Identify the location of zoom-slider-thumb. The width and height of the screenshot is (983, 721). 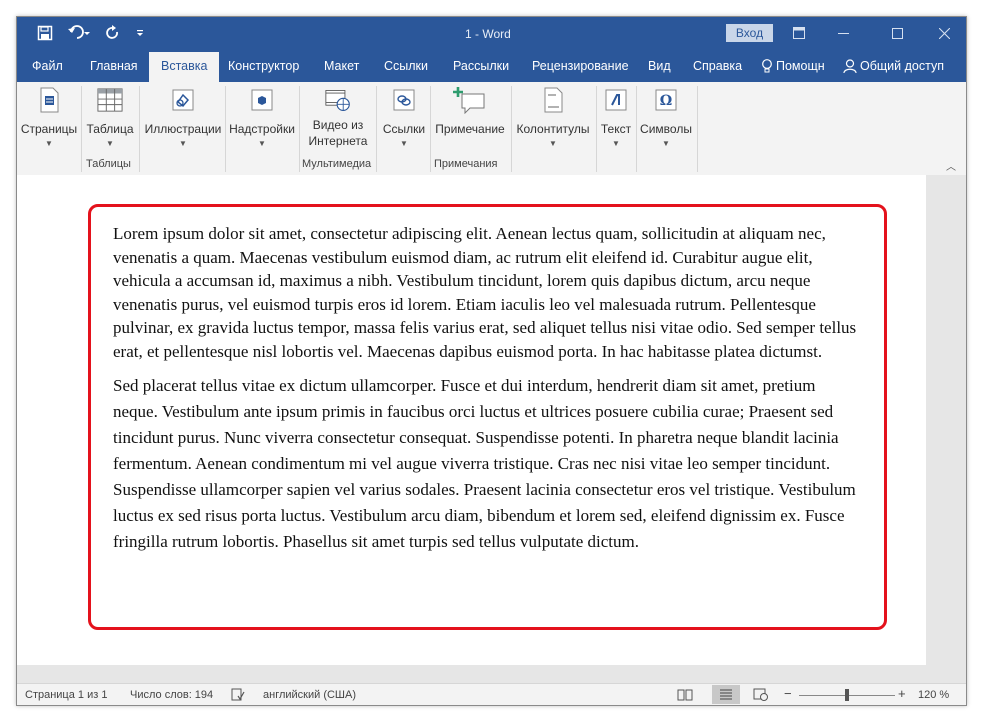
(847, 695).